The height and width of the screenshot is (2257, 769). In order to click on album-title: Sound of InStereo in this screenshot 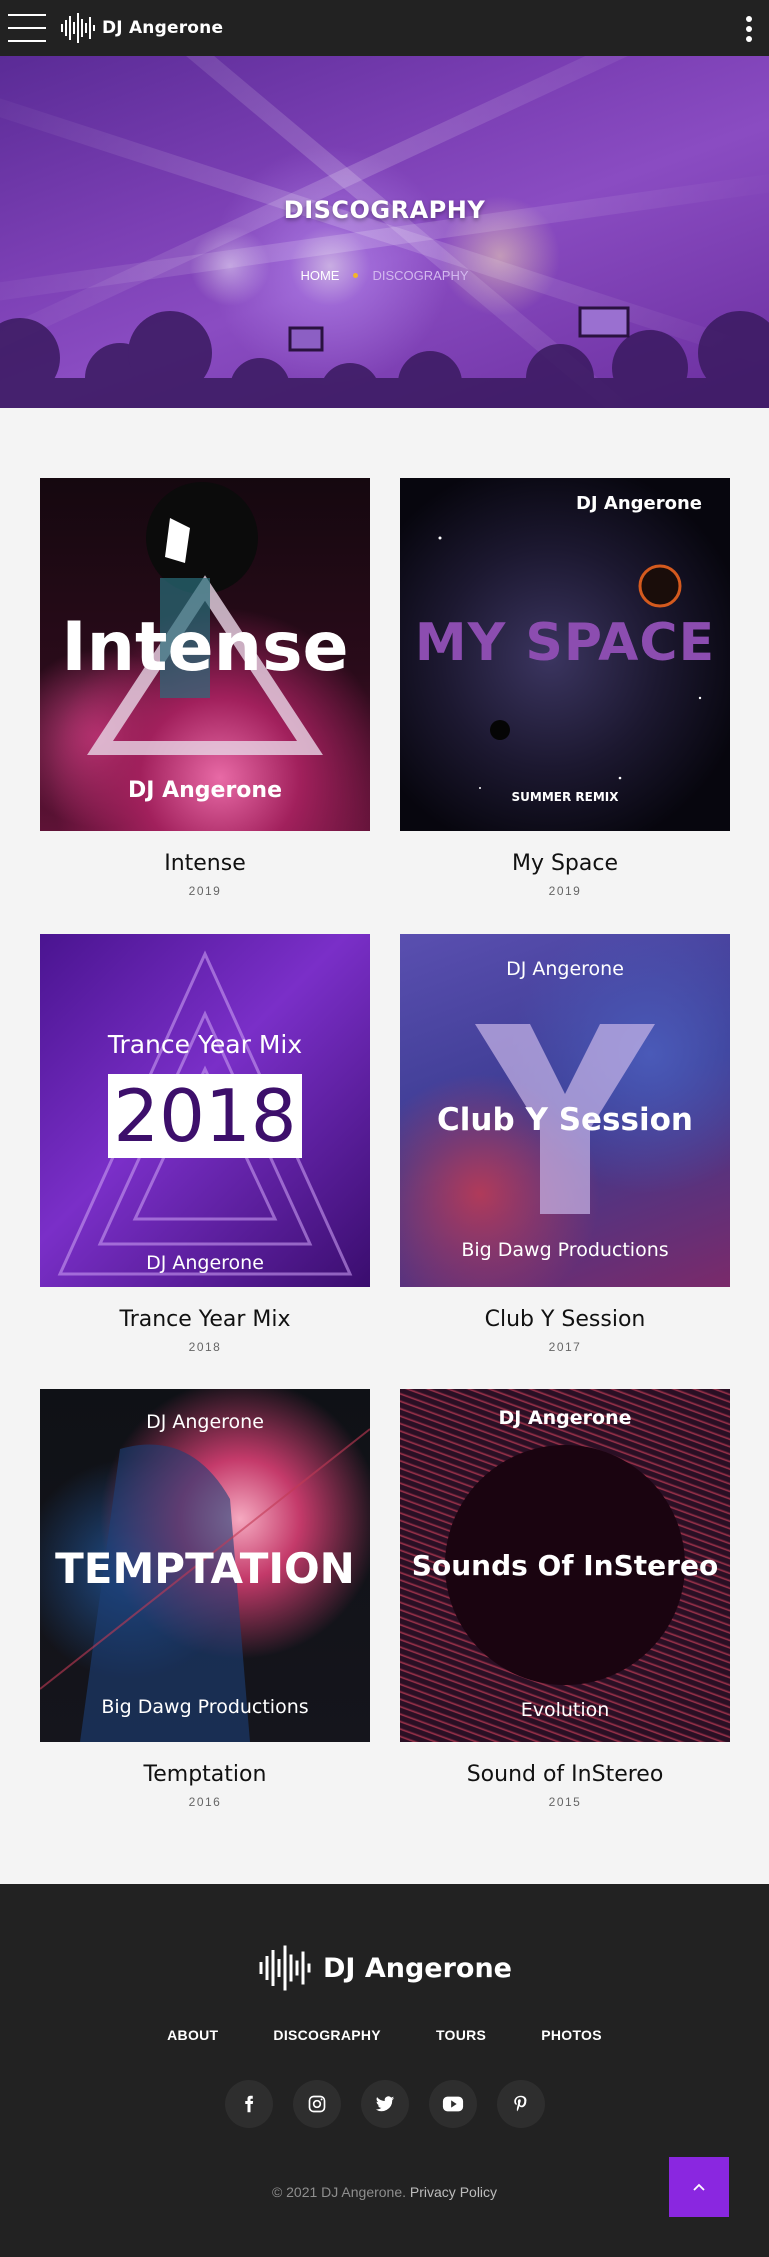, I will do `click(565, 1774)`.